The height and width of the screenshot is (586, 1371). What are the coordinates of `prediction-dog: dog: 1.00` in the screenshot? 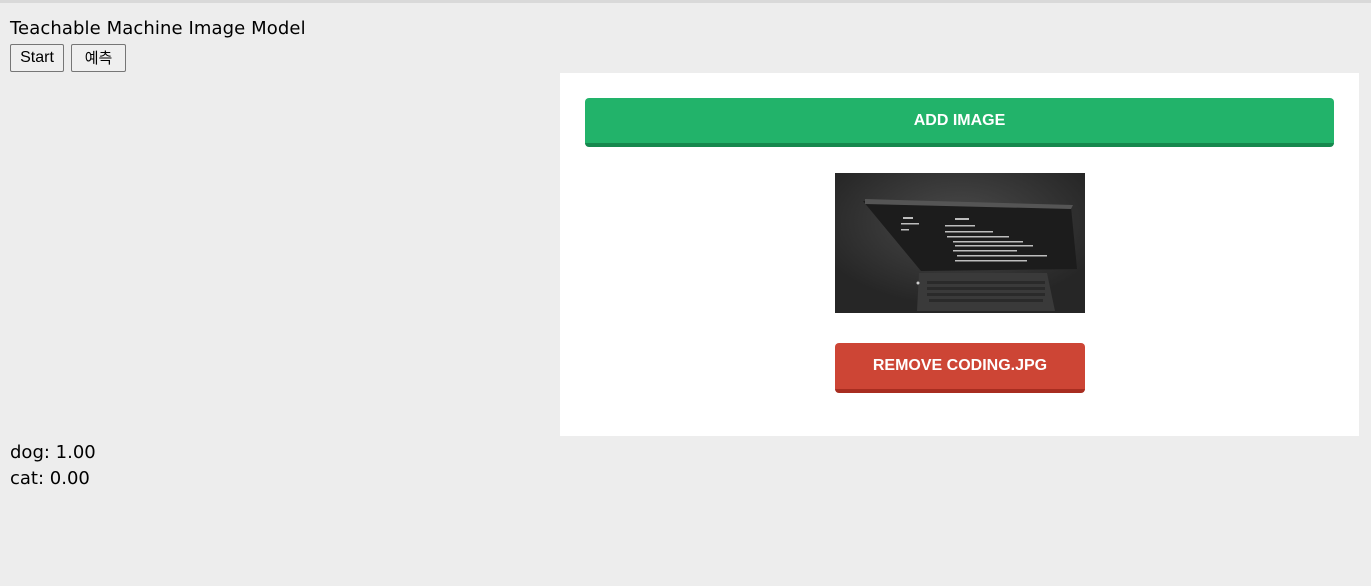 It's located at (53, 452).